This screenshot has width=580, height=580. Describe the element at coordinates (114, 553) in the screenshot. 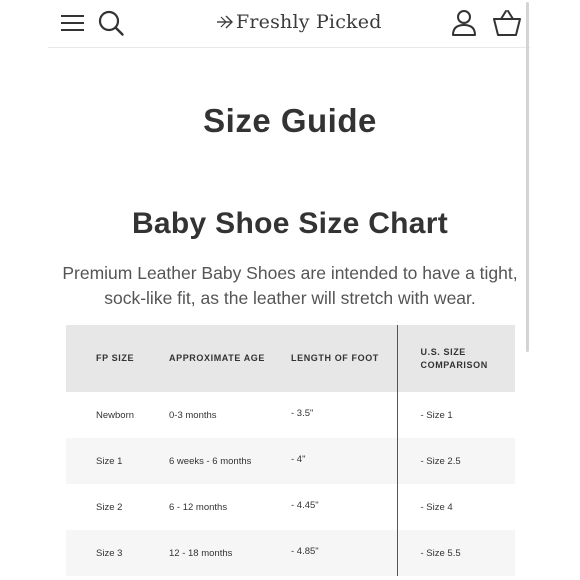

I see `fp-size-cell: Size 3` at that location.